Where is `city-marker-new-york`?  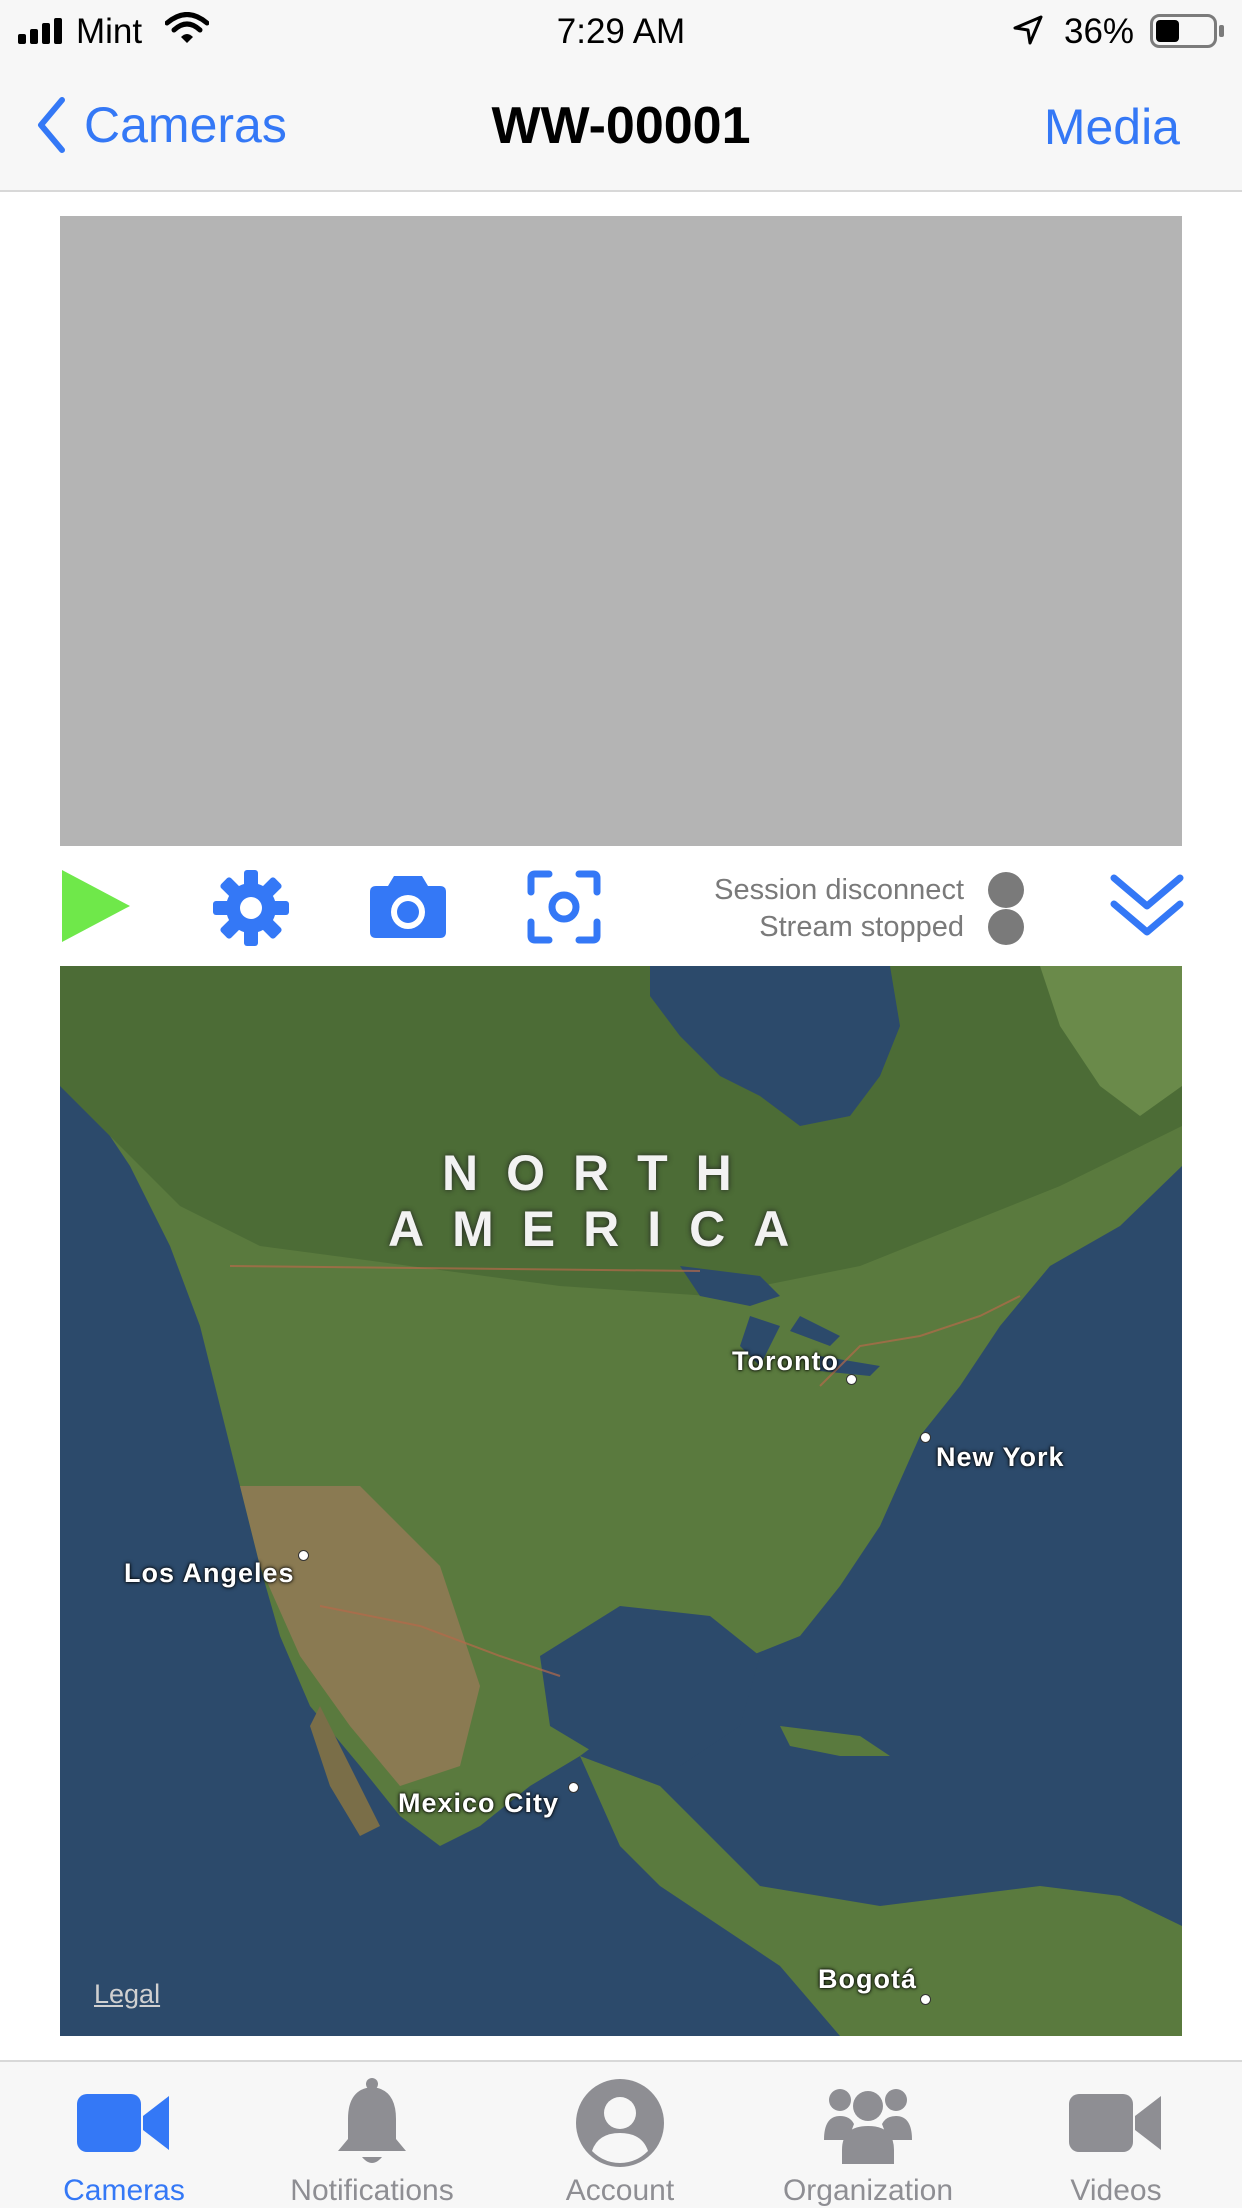
city-marker-new-york is located at coordinates (925, 1437).